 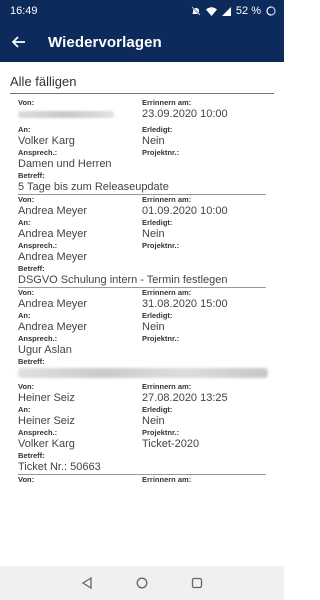 What do you see at coordinates (226, 11) in the screenshot?
I see `signal-icon` at bounding box center [226, 11].